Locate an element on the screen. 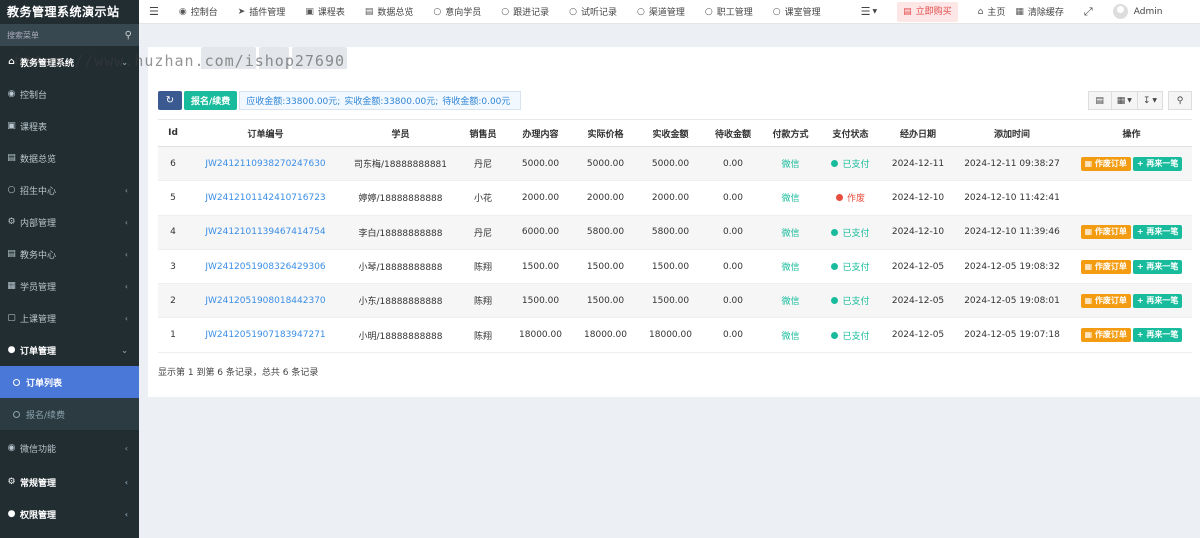 The height and width of the screenshot is (538, 1200). order-number-link: JW2412101142410716723 is located at coordinates (265, 198).